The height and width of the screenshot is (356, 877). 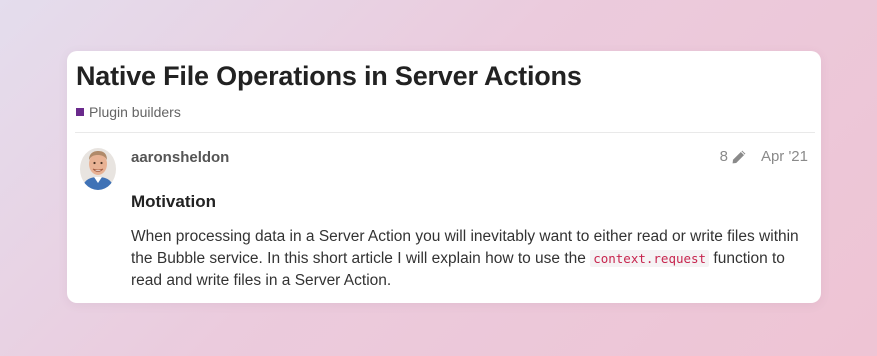 What do you see at coordinates (173, 201) in the screenshot?
I see `post-heading: Motivation` at bounding box center [173, 201].